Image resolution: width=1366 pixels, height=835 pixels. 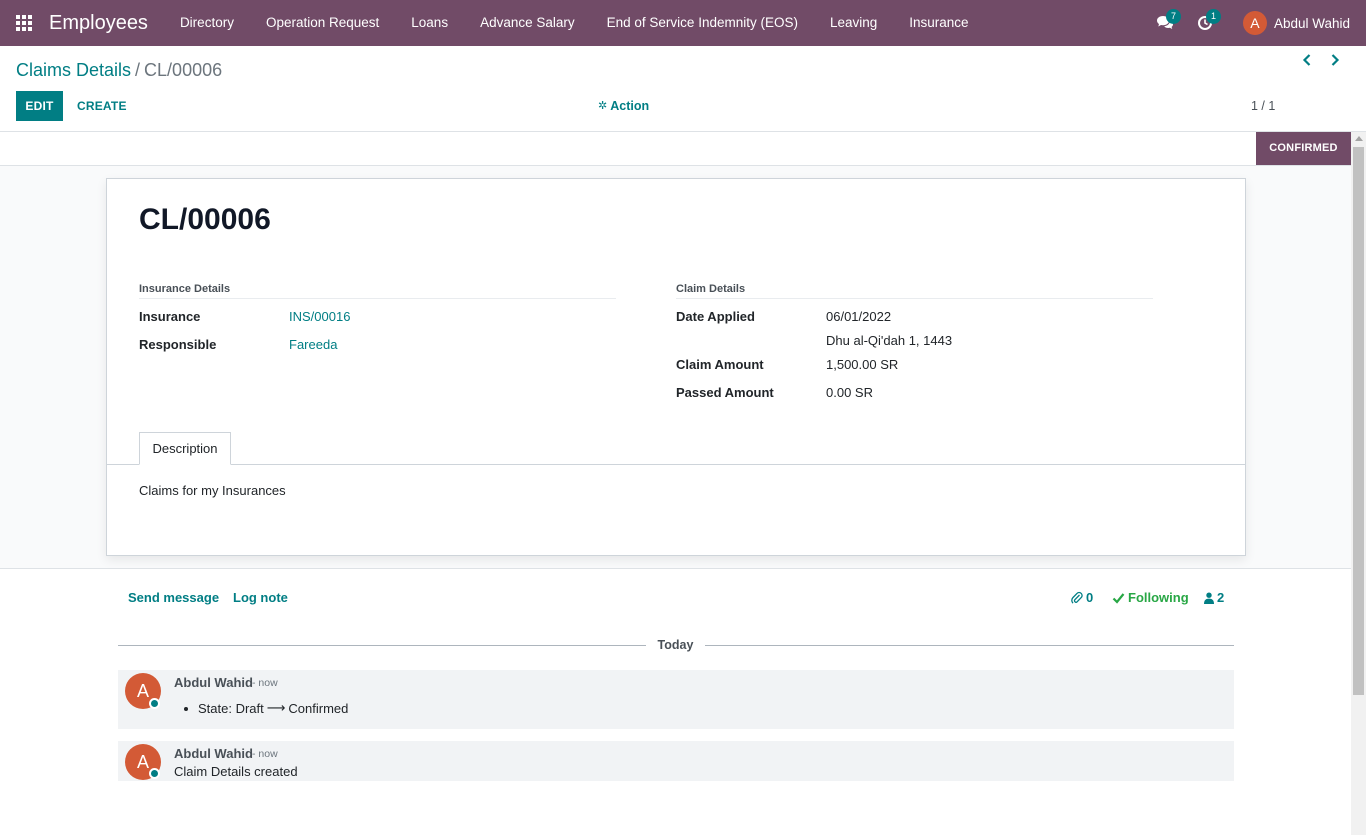 I want to click on claim-amount-value: 1,500.00 SR, so click(x=862, y=364).